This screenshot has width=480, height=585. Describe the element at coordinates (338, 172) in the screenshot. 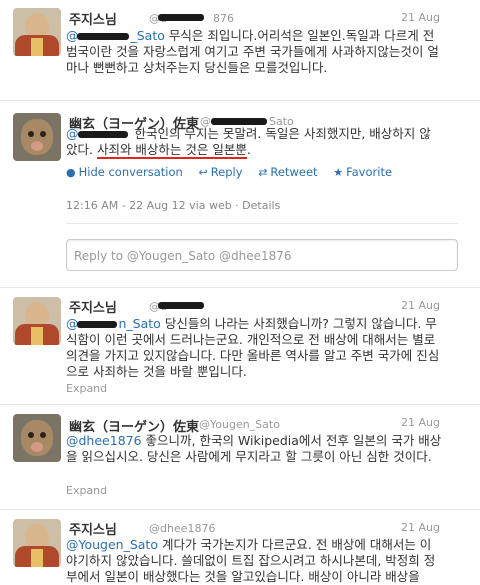

I see `star-icon: ★` at that location.